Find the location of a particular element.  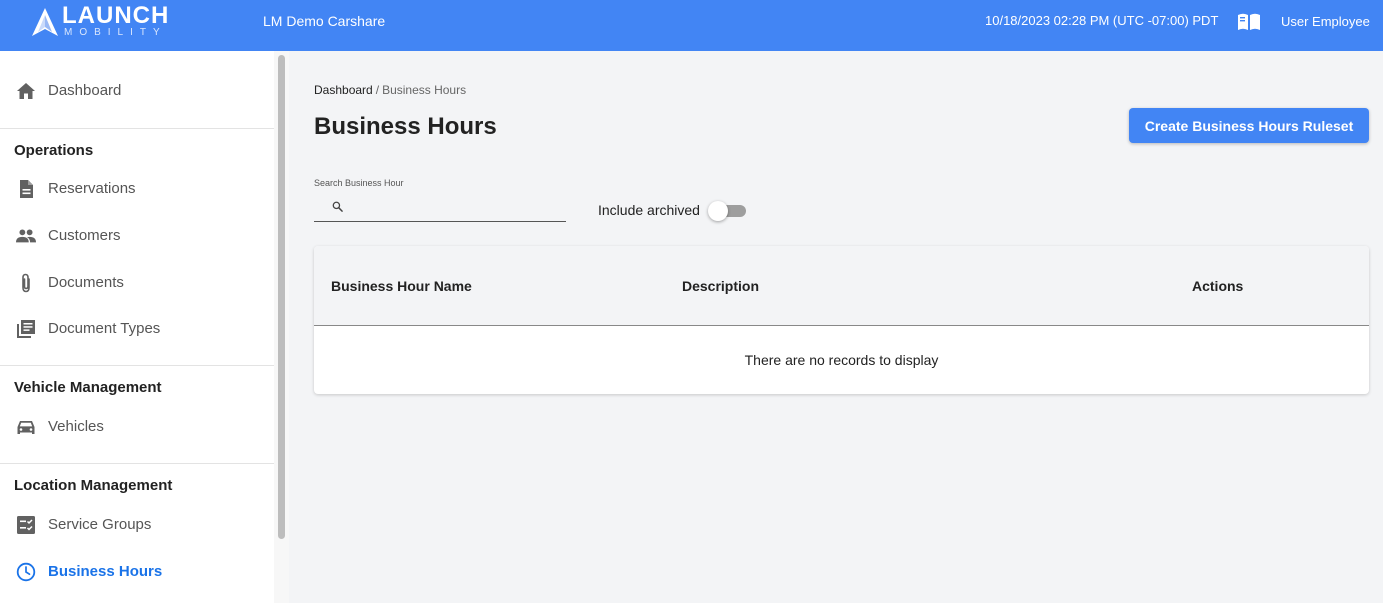

clock-icon is located at coordinates (26, 572).